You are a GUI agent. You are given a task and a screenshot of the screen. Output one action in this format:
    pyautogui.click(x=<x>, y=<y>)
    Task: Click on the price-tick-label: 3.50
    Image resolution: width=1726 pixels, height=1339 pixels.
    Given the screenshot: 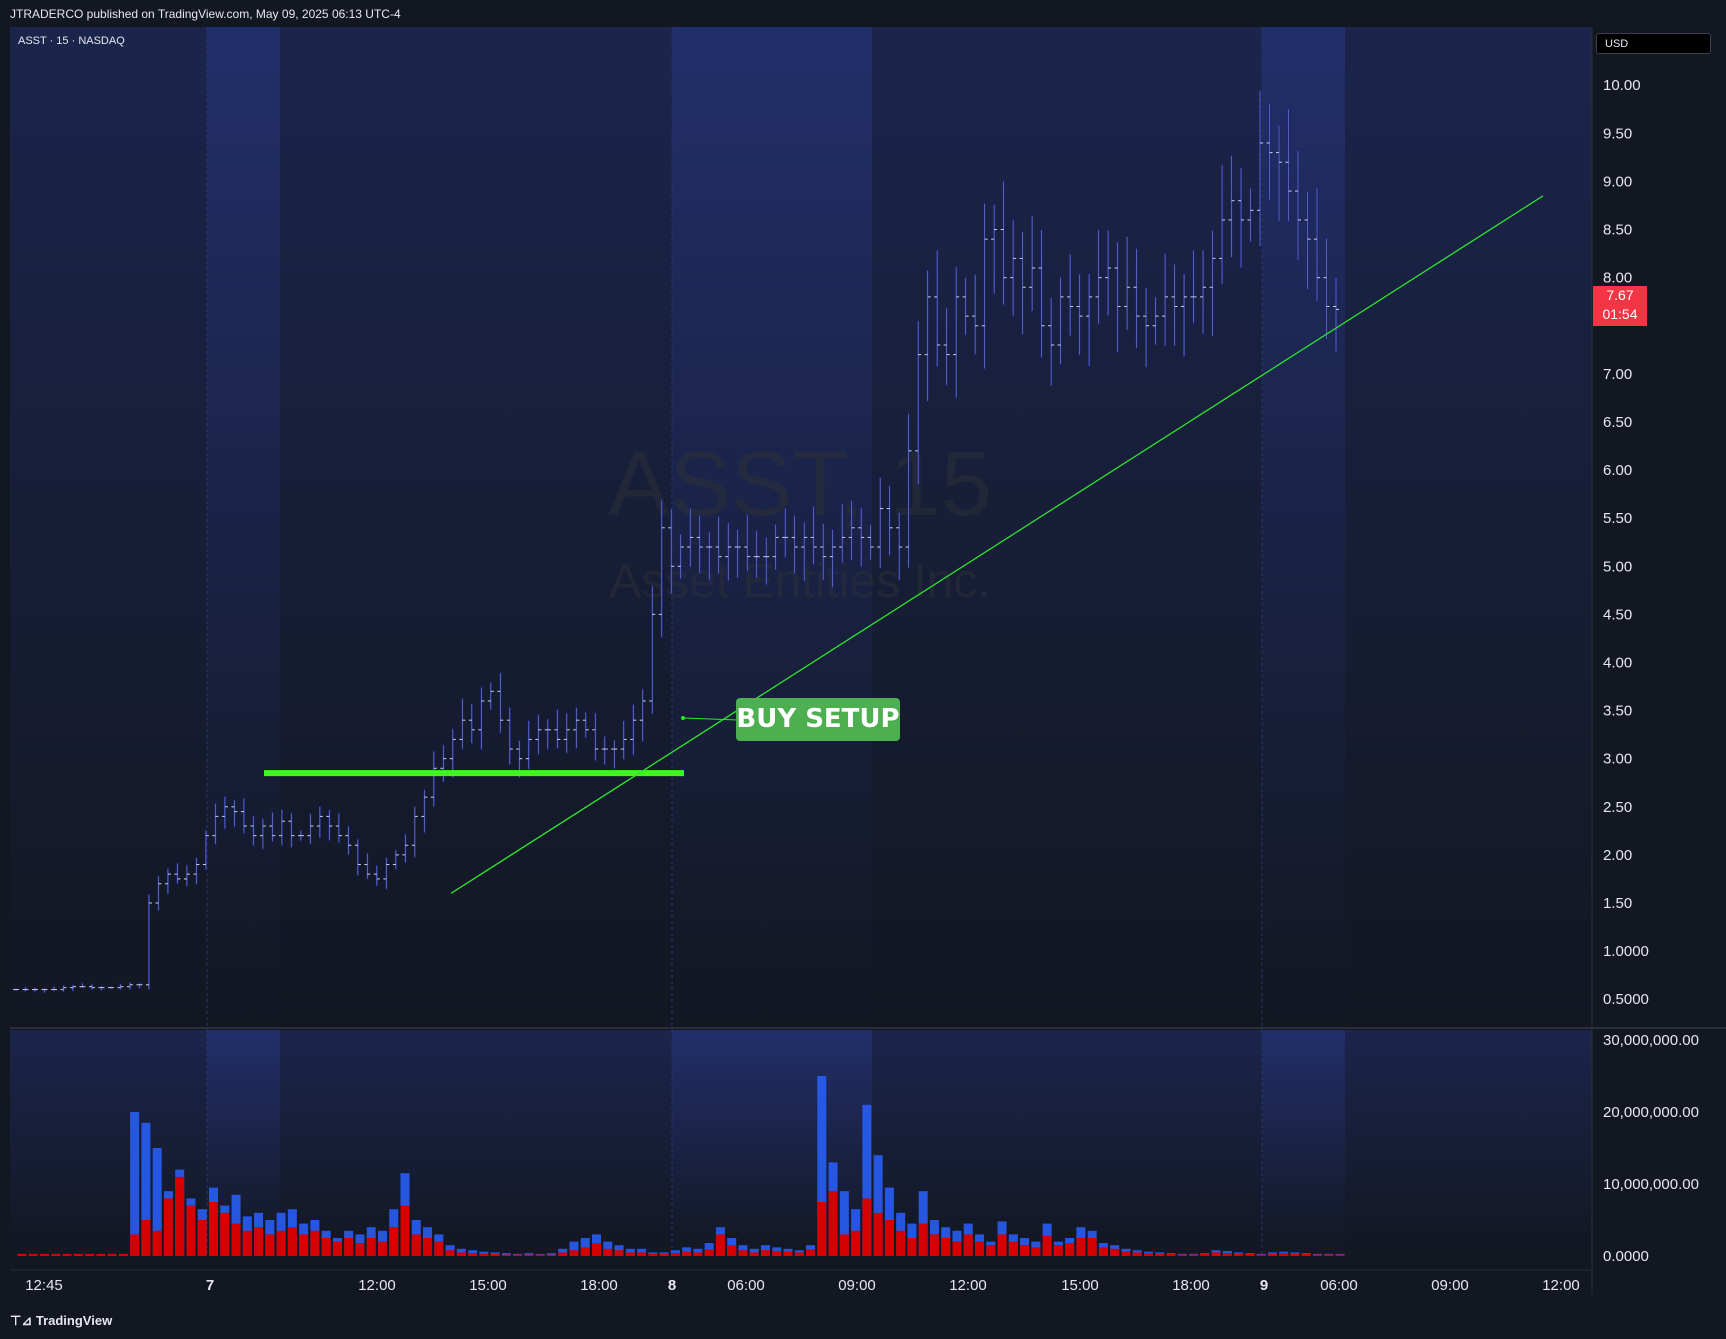 What is the action you would take?
    pyautogui.click(x=1617, y=711)
    